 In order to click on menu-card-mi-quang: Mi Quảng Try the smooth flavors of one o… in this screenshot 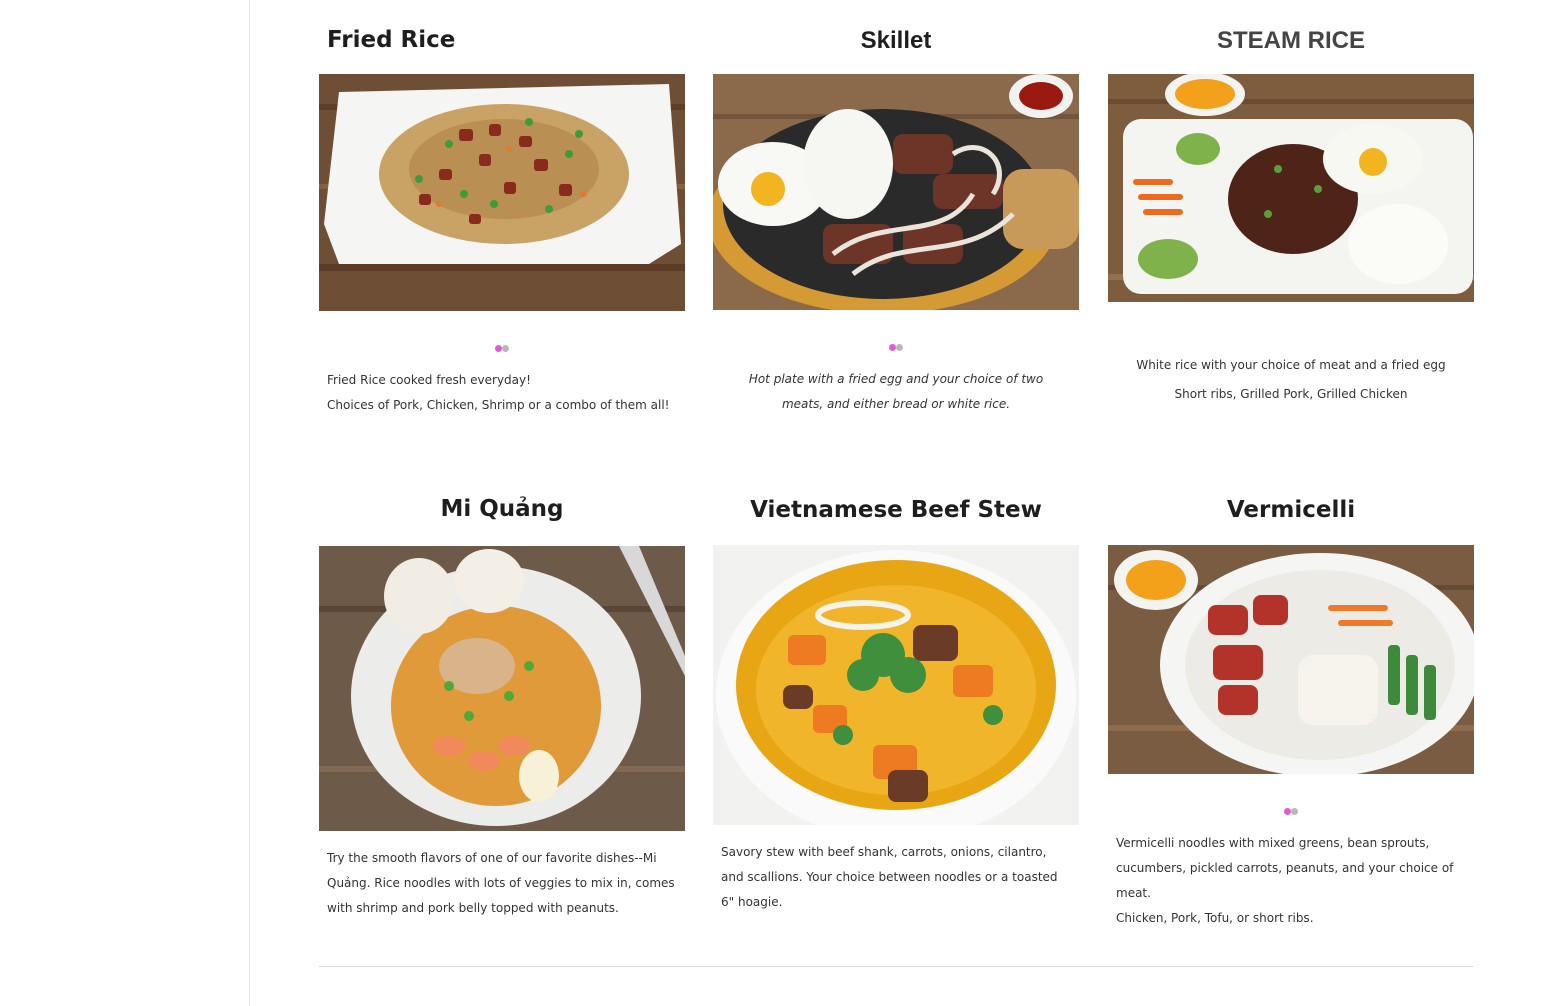, I will do `click(502, 710)`.